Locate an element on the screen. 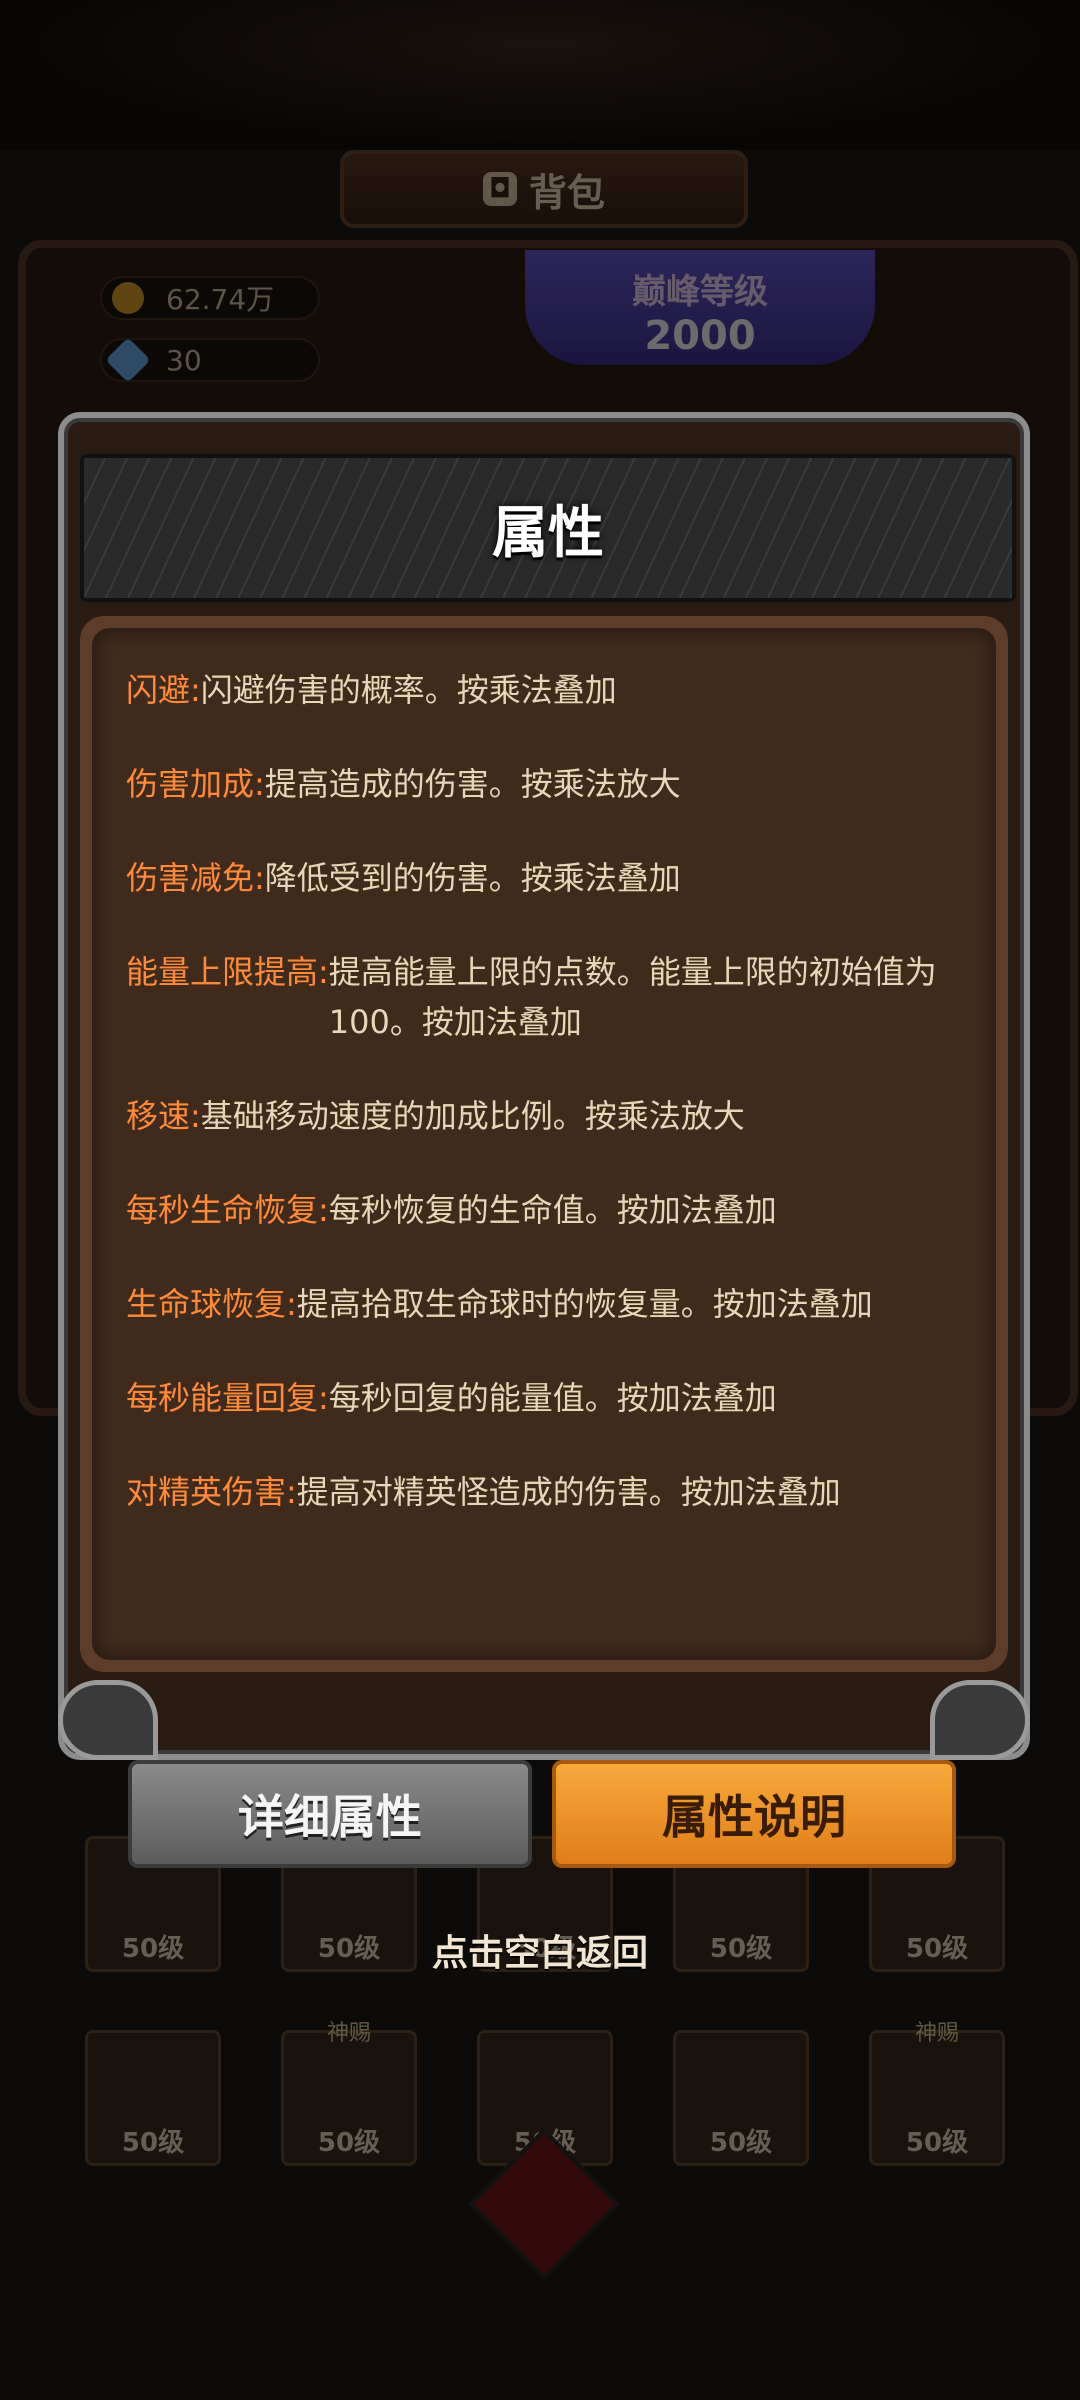 This screenshot has width=1080, height=2400. attribute-entry: 移速: 基础移动速度的加成比例。按乘法放大 is located at coordinates (546, 1116).